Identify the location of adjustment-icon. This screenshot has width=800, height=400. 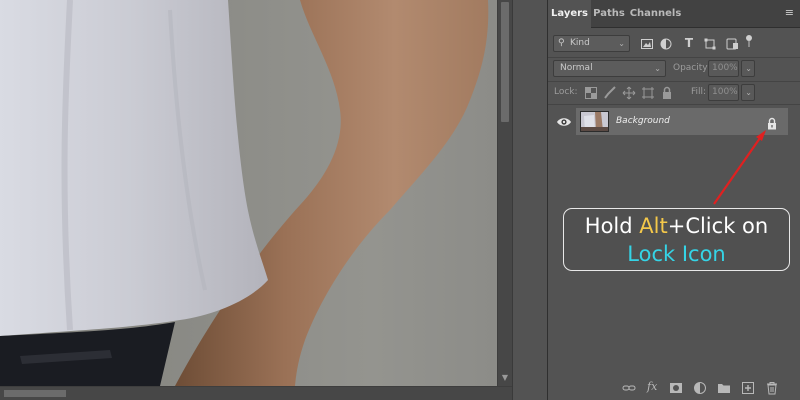
(700, 388).